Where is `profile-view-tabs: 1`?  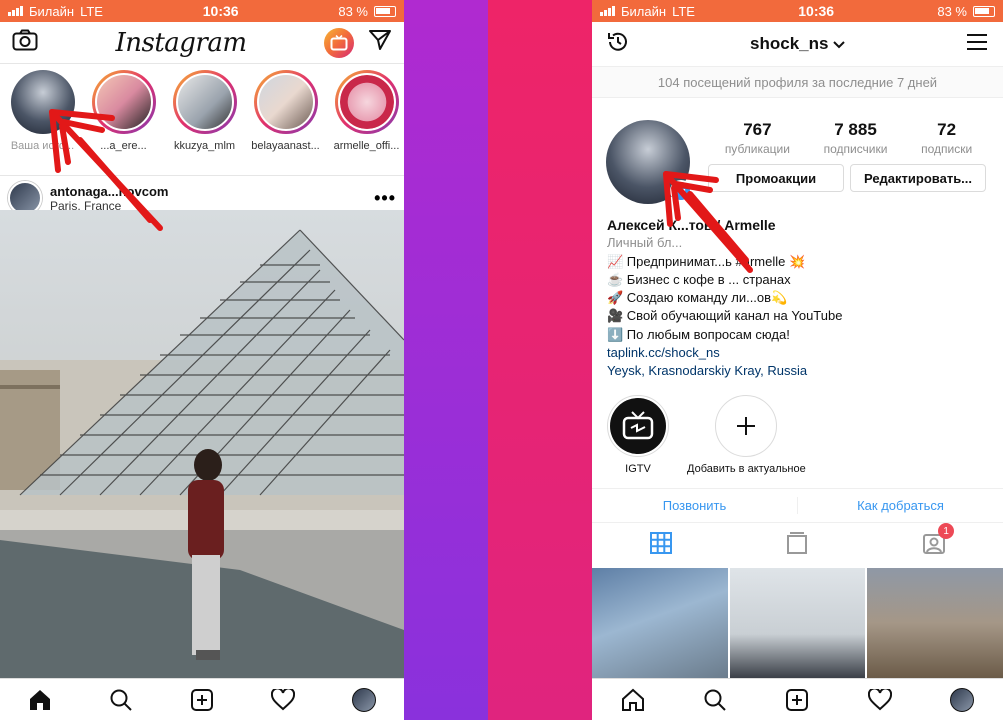 profile-view-tabs: 1 is located at coordinates (797, 545).